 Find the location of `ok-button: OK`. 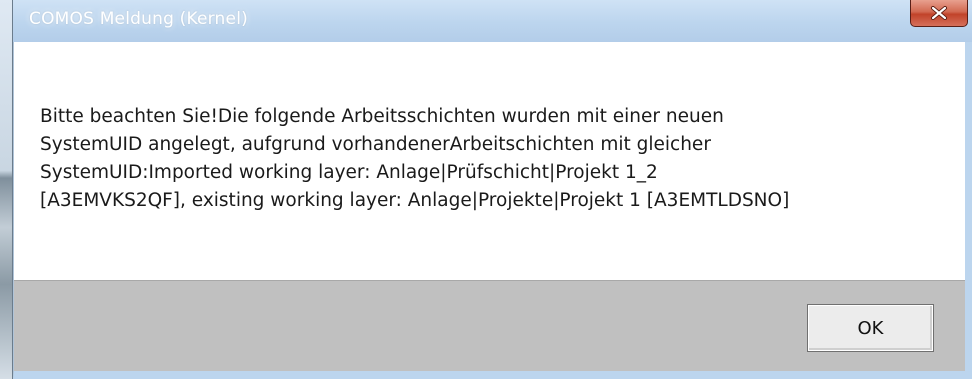

ok-button: OK is located at coordinates (870, 328).